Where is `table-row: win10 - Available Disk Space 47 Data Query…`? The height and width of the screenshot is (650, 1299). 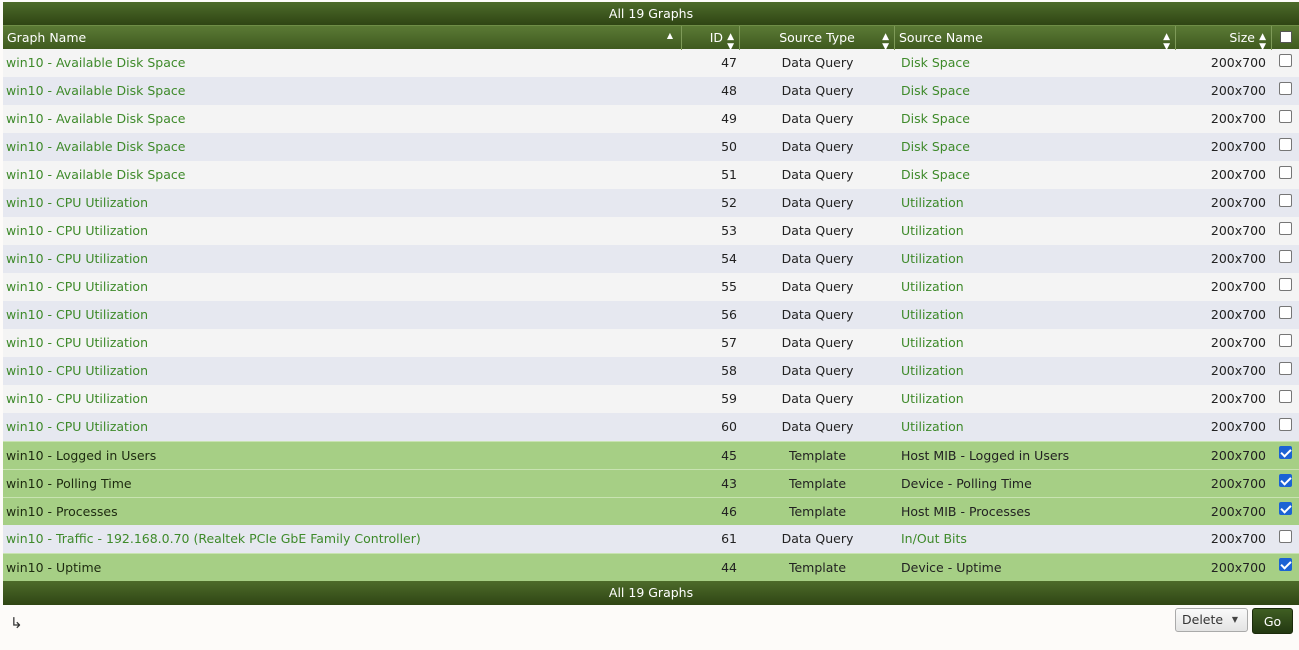
table-row: win10 - Available Disk Space 47 Data Query… is located at coordinates (651, 63).